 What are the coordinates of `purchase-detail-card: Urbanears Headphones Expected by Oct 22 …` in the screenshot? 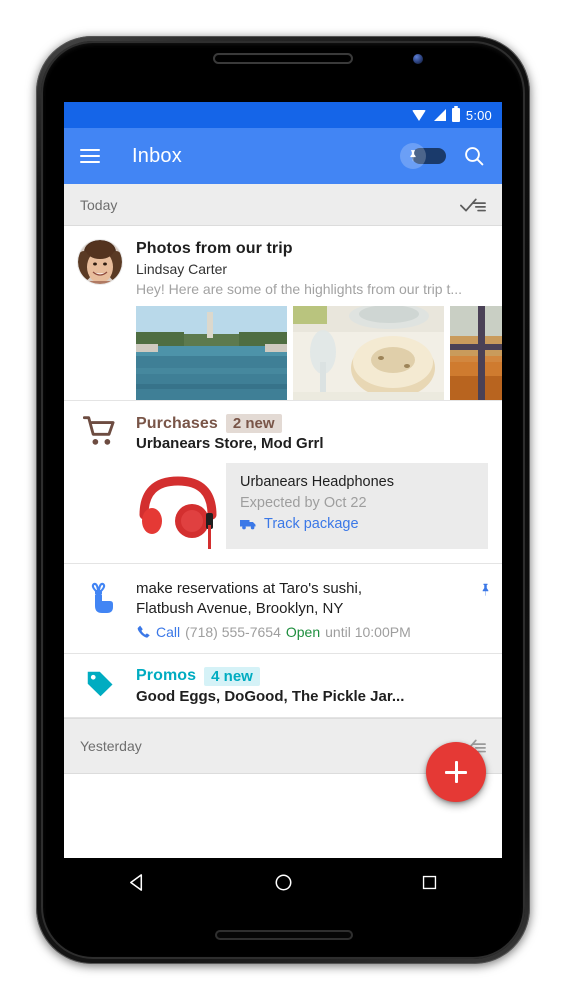 It's located at (309, 506).